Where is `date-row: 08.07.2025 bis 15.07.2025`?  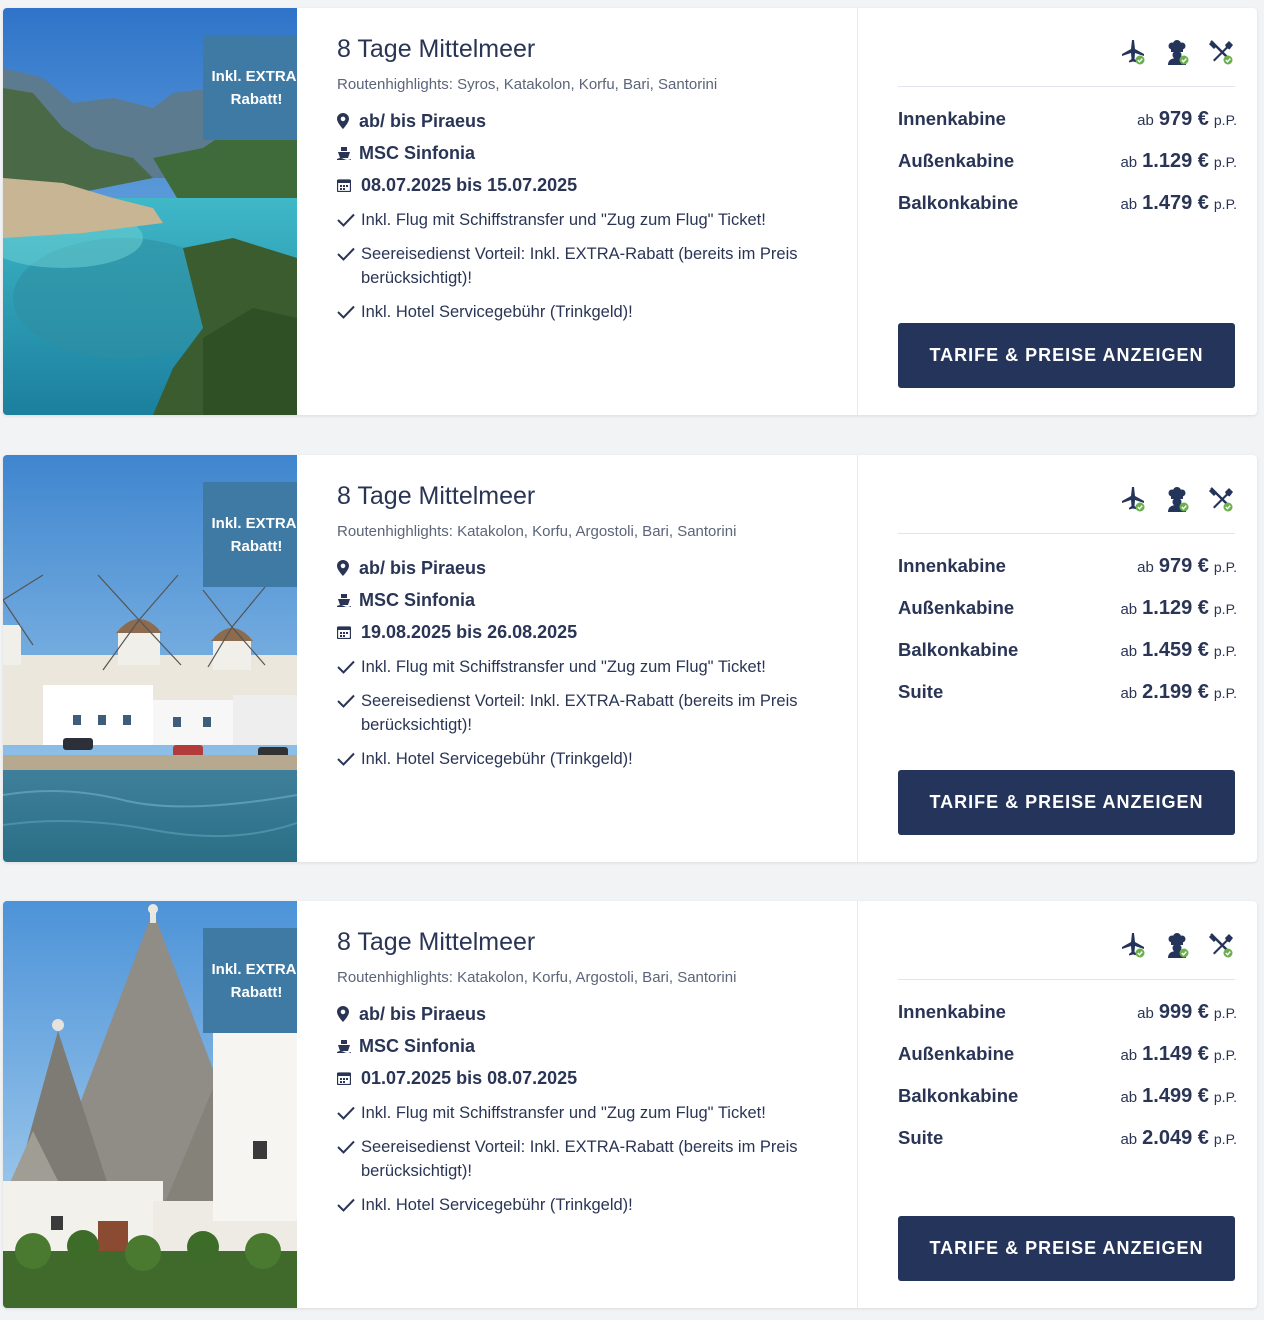 date-row: 08.07.2025 bis 15.07.2025 is located at coordinates (597, 185).